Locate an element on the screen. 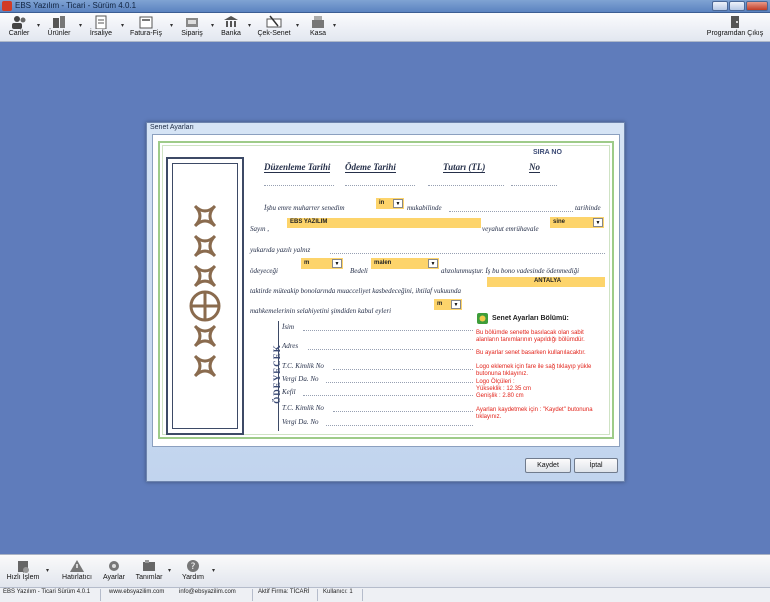  products-icon is located at coordinates (59, 22).